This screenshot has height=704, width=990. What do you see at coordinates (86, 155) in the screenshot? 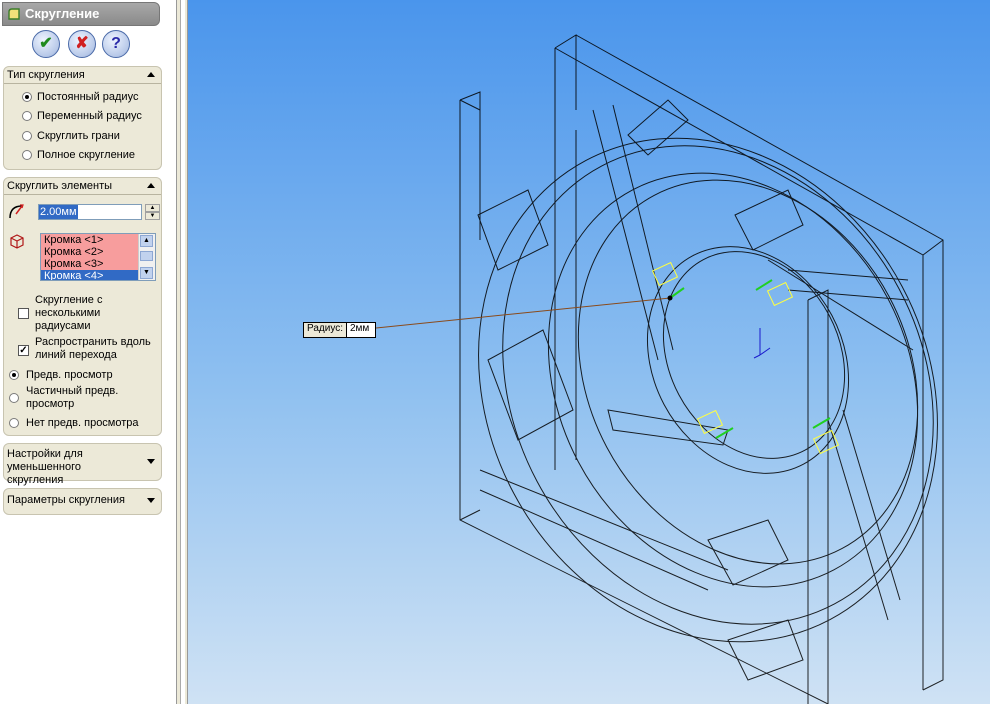
I see `option-full-round: Полное скругление` at bounding box center [86, 155].